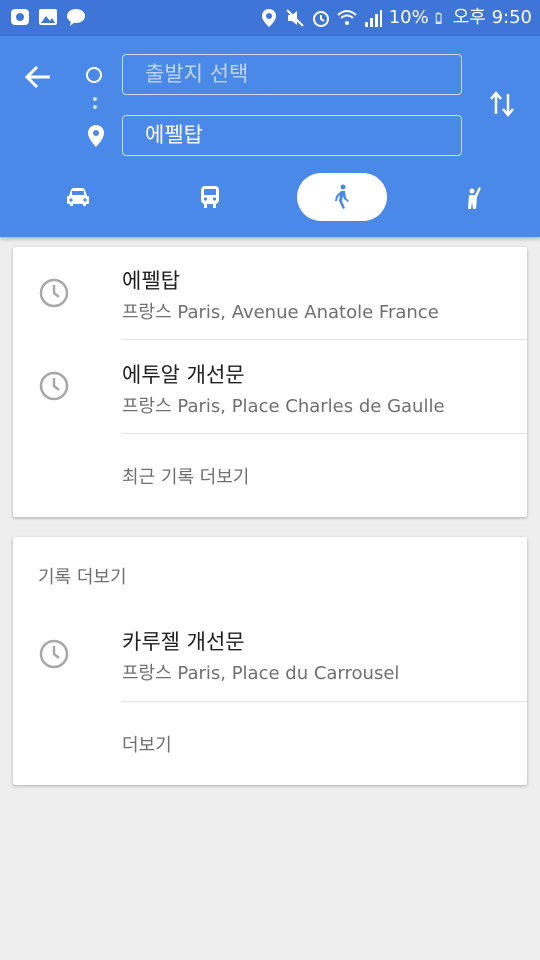 The image size is (540, 960). Describe the element at coordinates (270, 197) in the screenshot. I see `travel-mode-tabs` at that location.